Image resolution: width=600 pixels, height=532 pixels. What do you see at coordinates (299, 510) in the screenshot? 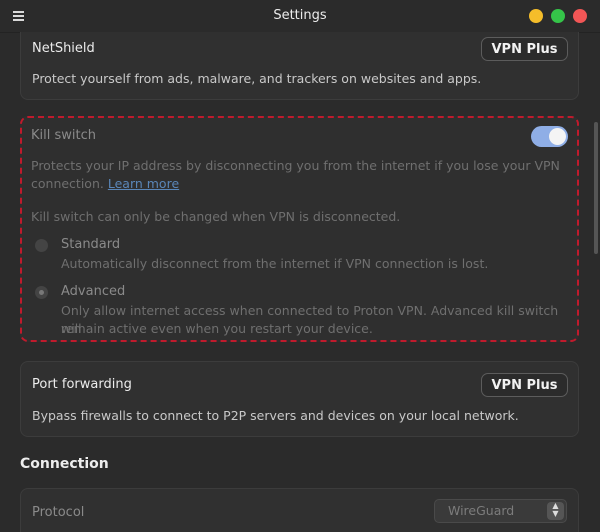
I see `protocol-card: Protocol WireGuard ▲ ▼` at bounding box center [299, 510].